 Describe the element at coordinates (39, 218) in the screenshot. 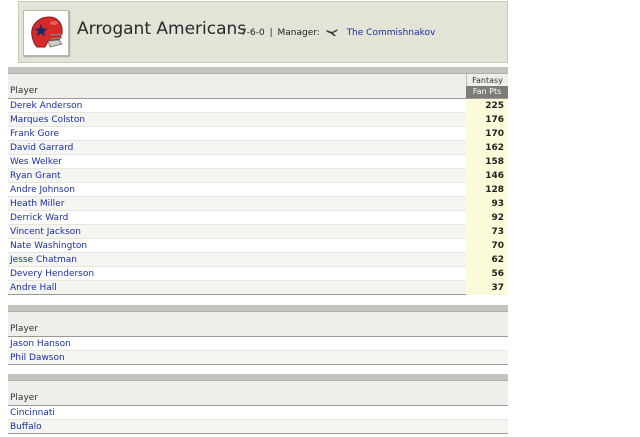

I see `player-link: Derrick Ward` at that location.